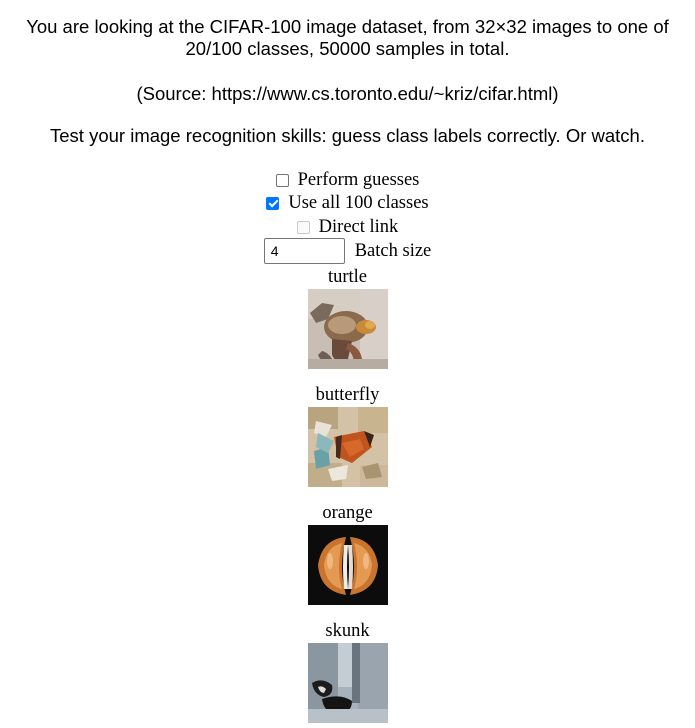 The image size is (695, 728). Describe the element at coordinates (359, 180) in the screenshot. I see `perform-guesses-label: Perform guesses` at that location.